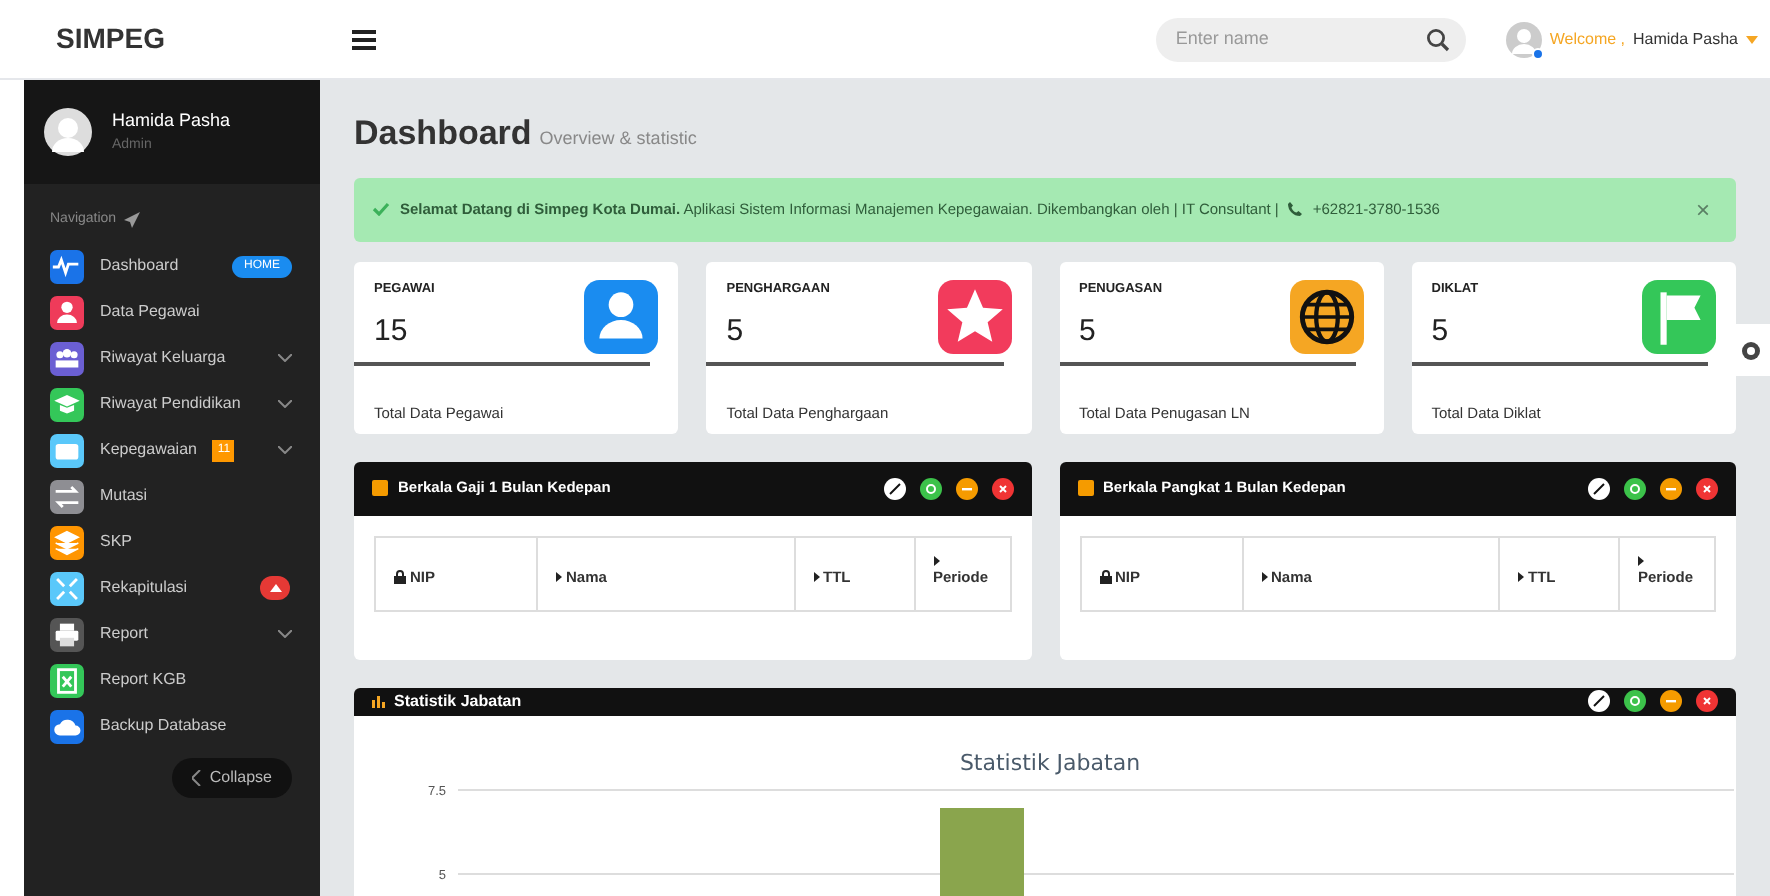 Image resolution: width=1770 pixels, height=896 pixels. What do you see at coordinates (67, 496) in the screenshot?
I see `arrows-icon` at bounding box center [67, 496].